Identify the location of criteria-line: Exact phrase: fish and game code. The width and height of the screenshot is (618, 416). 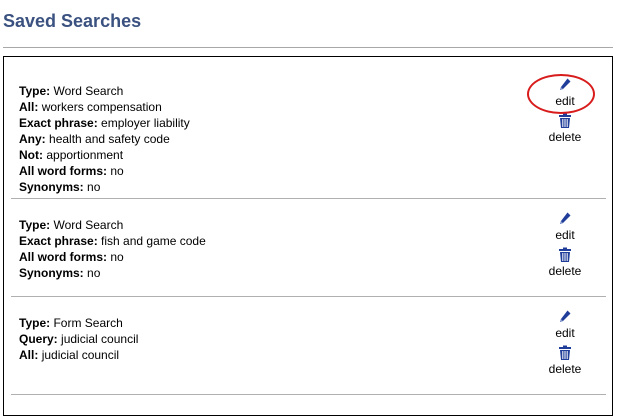
(112, 241).